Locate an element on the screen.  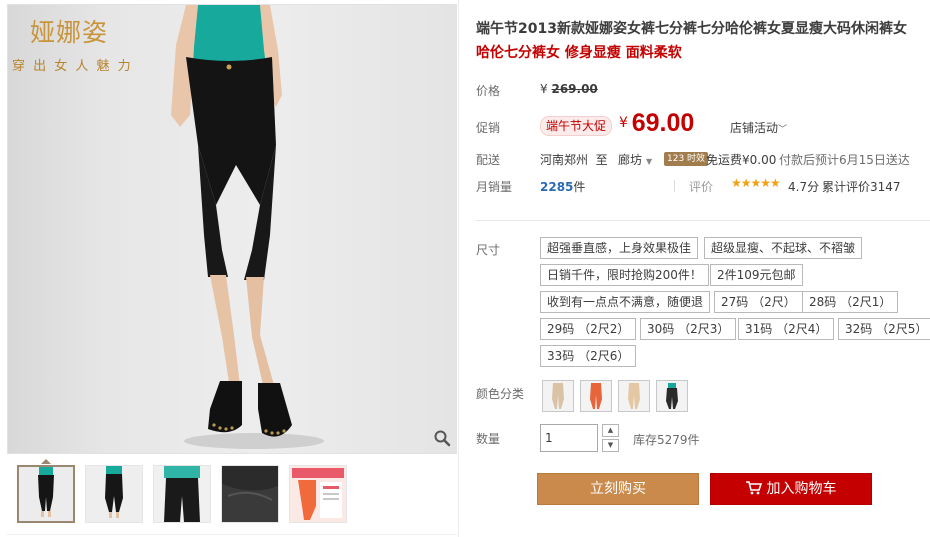
size-option: 收到有一点点不满意，随便退 is located at coordinates (625, 302).